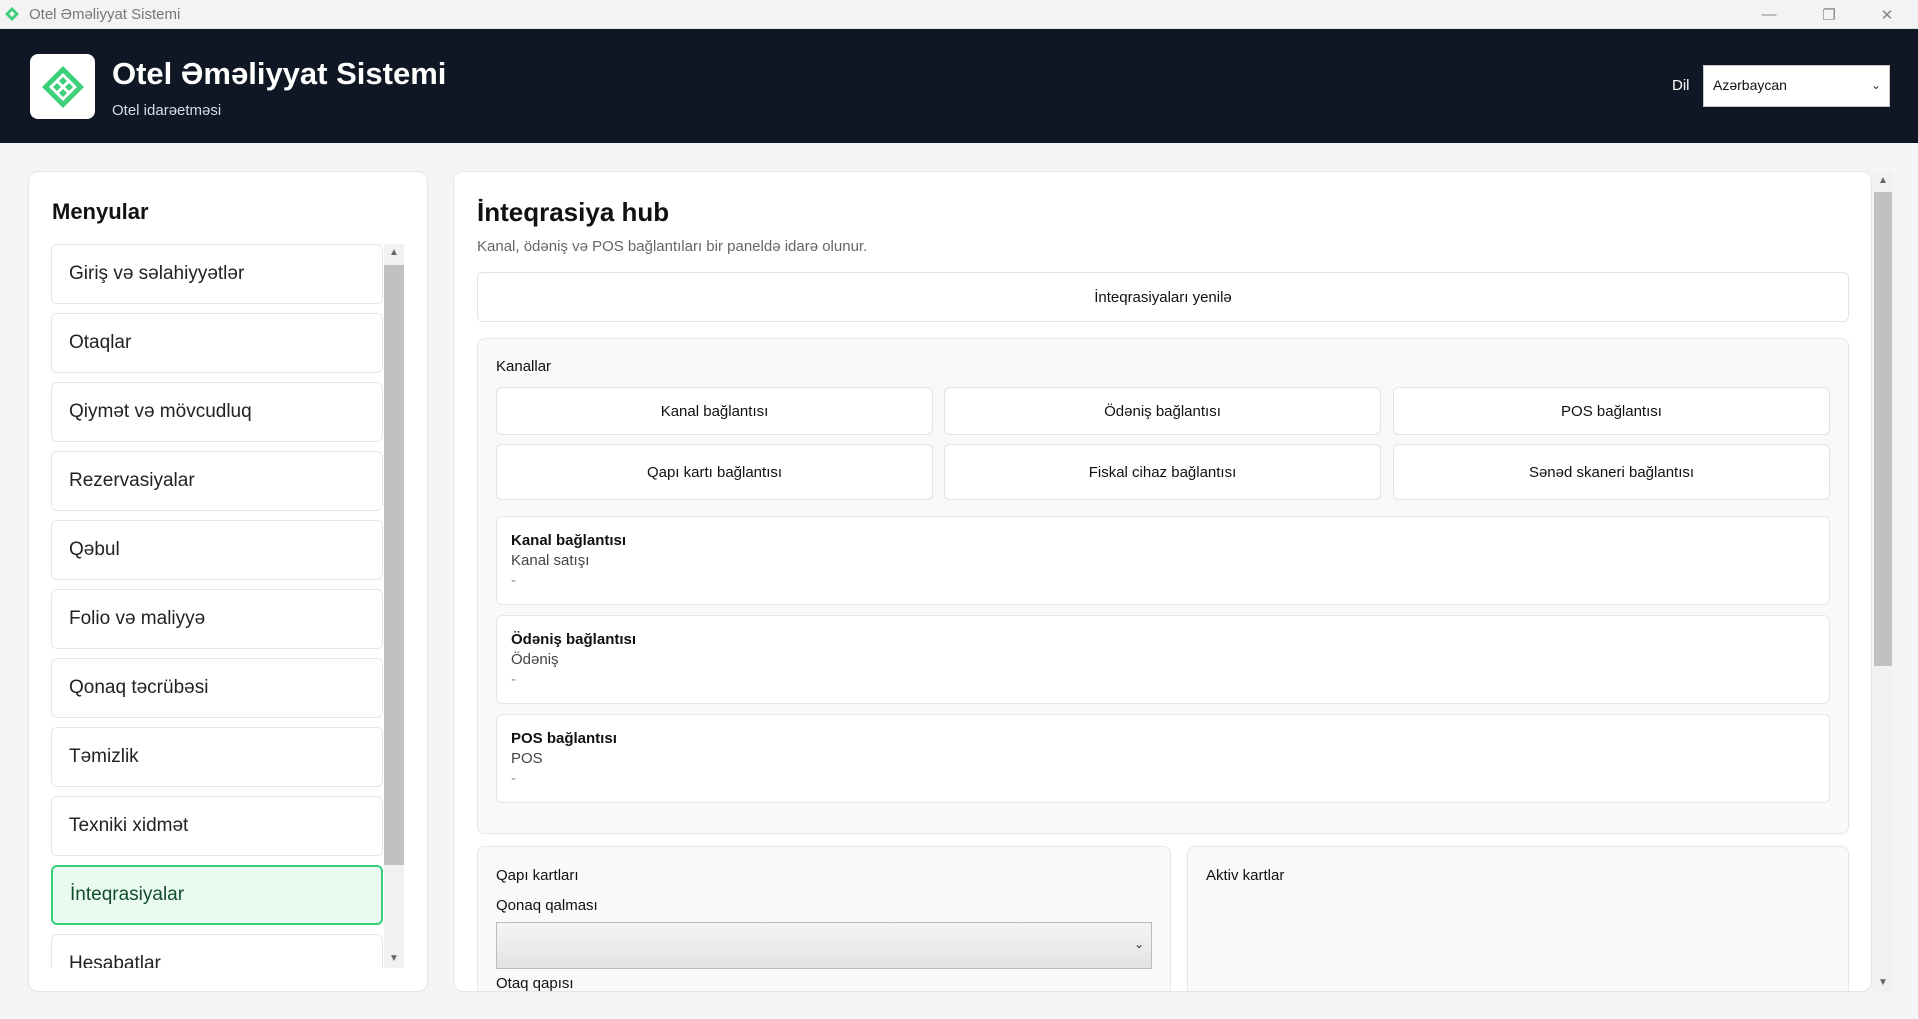  Describe the element at coordinates (279, 73) in the screenshot. I see `app-title: Otel Əməliyyat Sistemi` at that location.